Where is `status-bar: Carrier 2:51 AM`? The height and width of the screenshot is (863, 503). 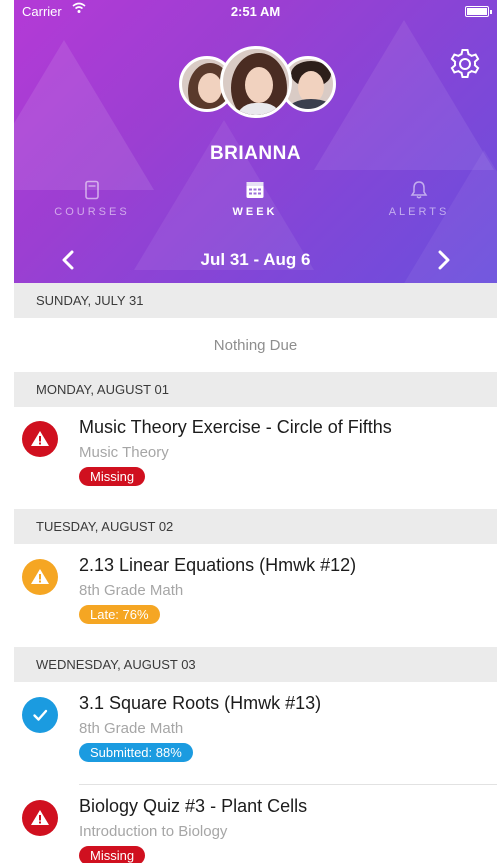
status-bar: Carrier 2:51 AM is located at coordinates (255, 11).